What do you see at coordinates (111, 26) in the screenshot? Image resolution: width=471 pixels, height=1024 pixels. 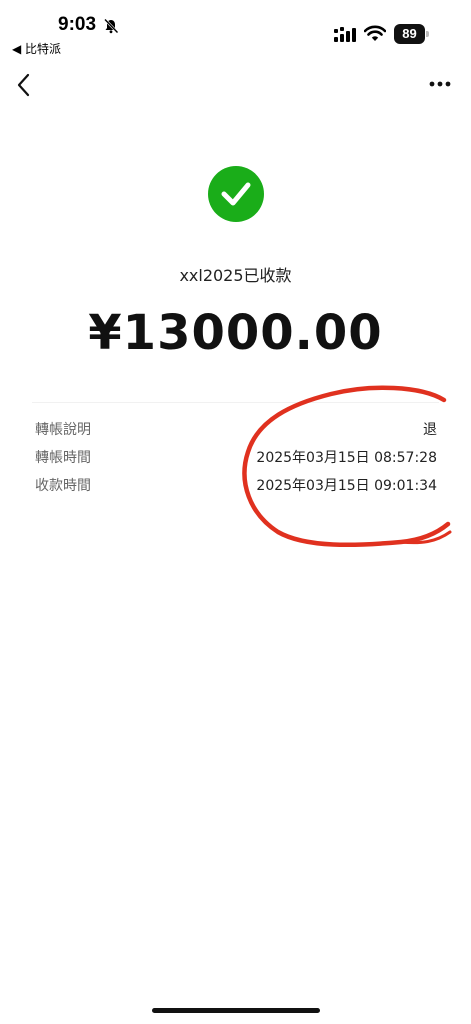 I see `bell-slash-icon` at bounding box center [111, 26].